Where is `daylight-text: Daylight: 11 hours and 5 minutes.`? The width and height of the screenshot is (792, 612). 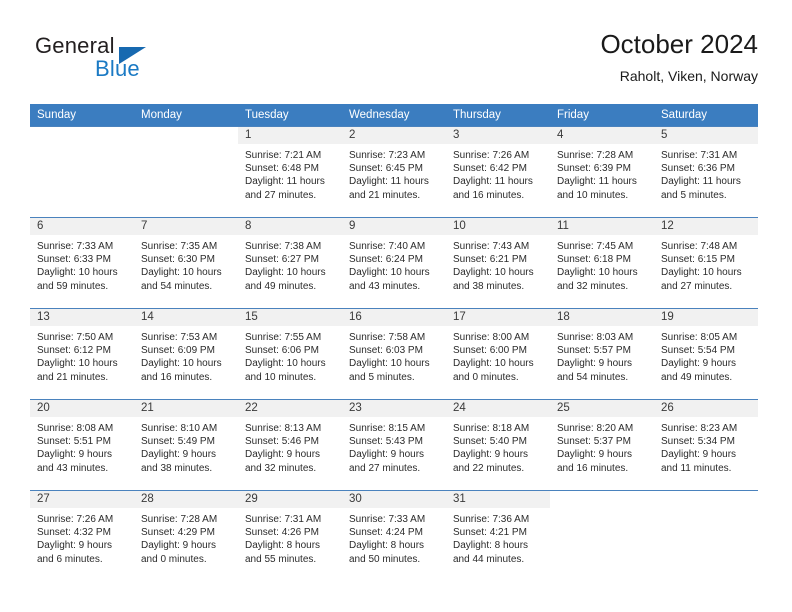
daylight-text: Daylight: 11 hours and 5 minutes. is located at coordinates (701, 188).